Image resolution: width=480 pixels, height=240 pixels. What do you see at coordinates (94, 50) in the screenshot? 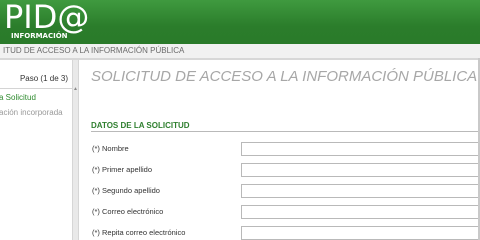
I see `breadcrumb: ITUD DE ACCESO A LA INFORMACIÓN PÚBLICA` at bounding box center [94, 50].